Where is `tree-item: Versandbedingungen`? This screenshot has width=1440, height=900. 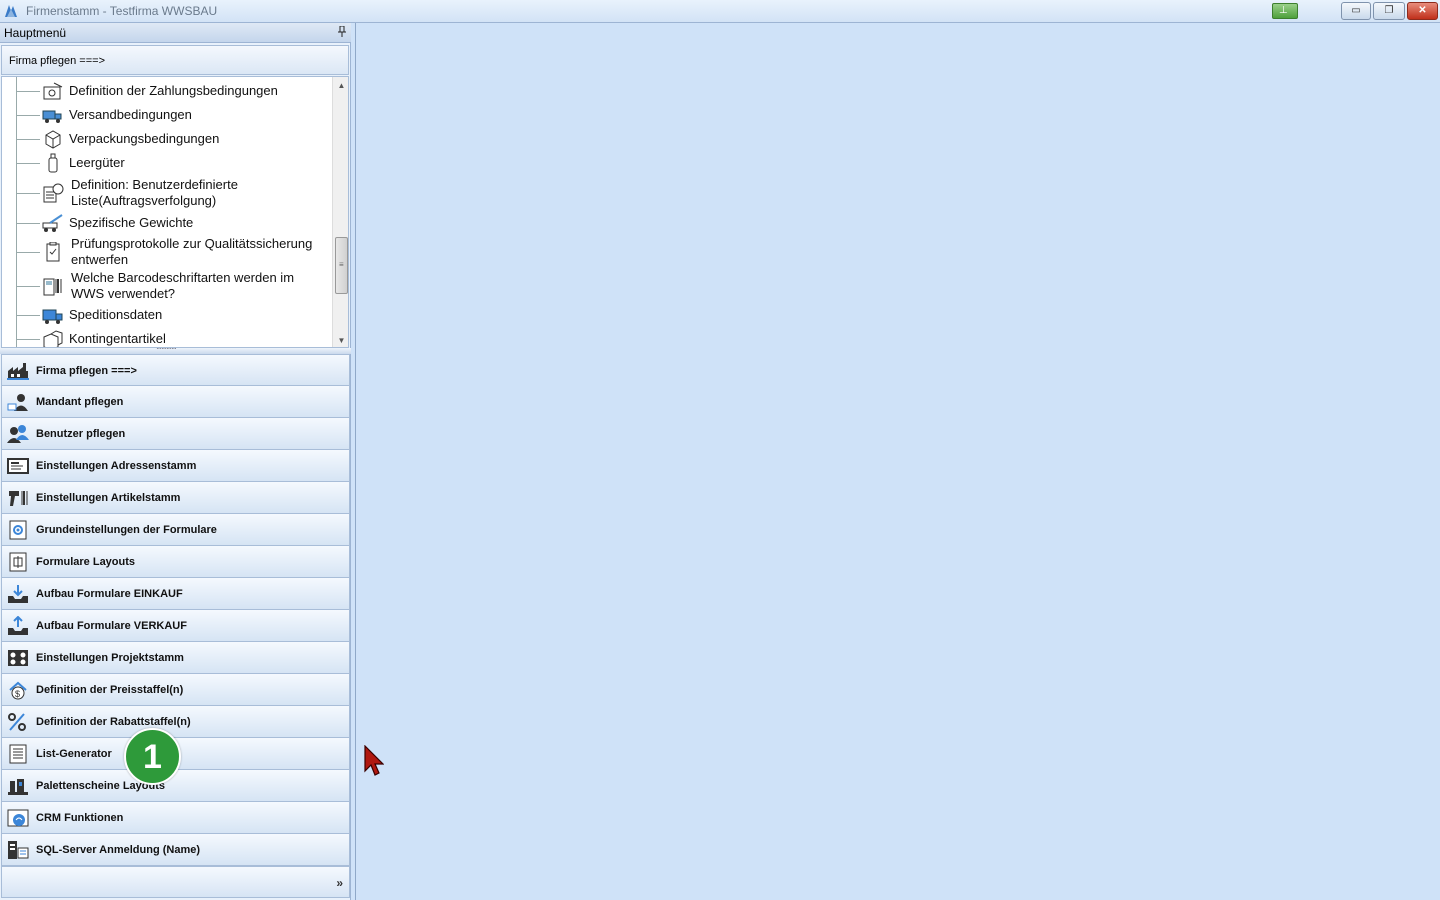 tree-item: Versandbedingungen is located at coordinates (167, 115).